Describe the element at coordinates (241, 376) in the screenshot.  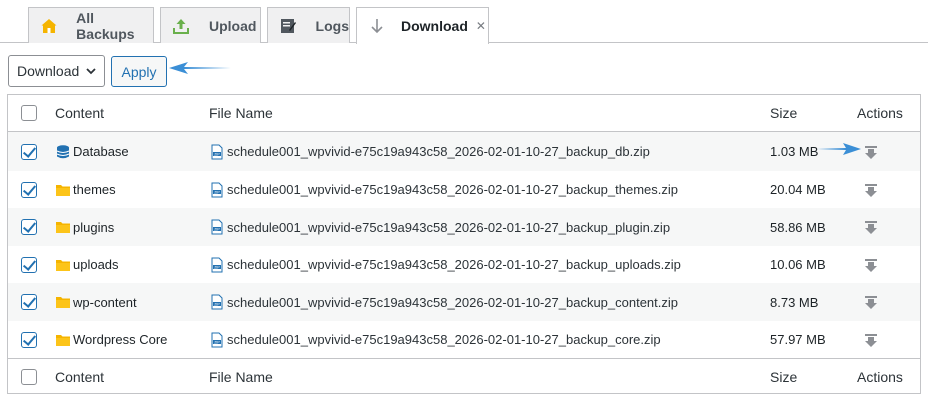
I see `column-footer-file-name: File Name` at that location.